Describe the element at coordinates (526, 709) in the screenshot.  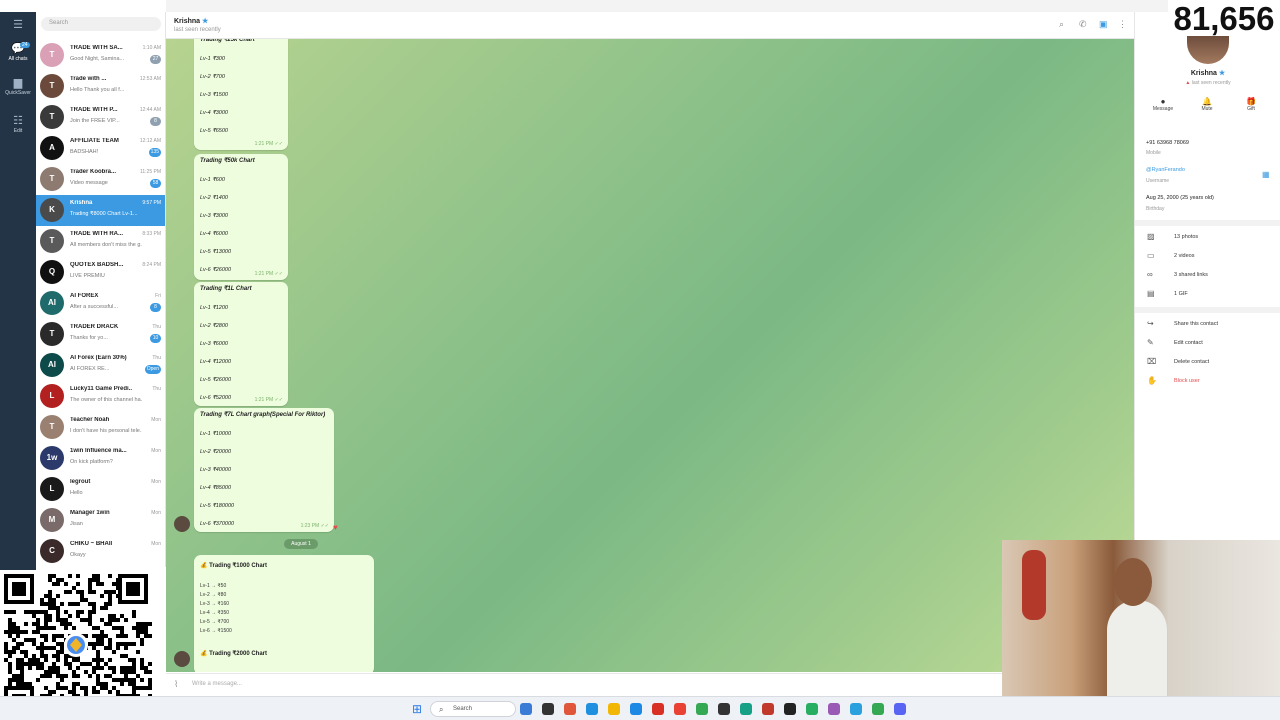
I see `taskbar-edge-icon` at that location.